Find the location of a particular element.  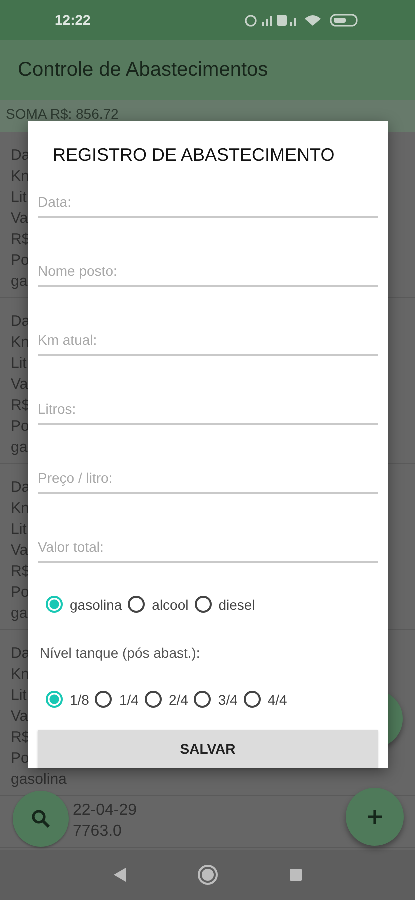

radio-option: 1/8 is located at coordinates (68, 699).